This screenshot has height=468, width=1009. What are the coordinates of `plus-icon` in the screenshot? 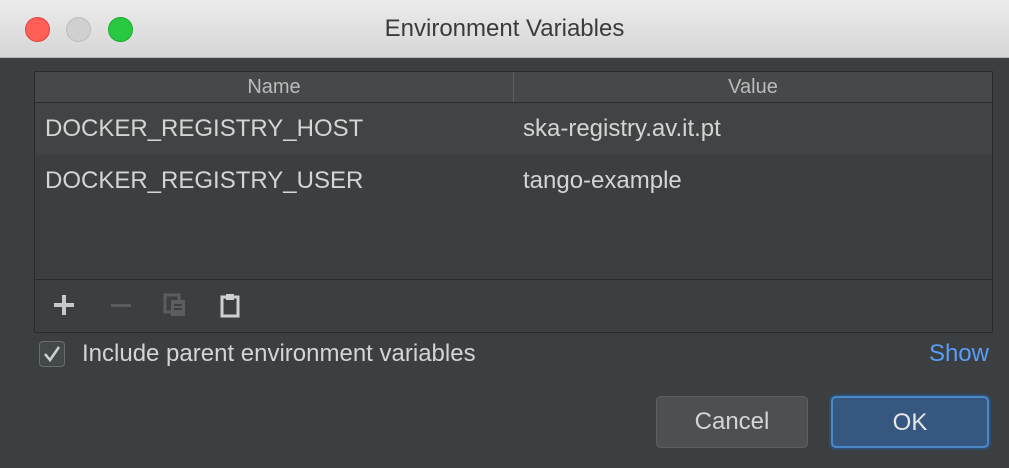 It's located at (64, 305).